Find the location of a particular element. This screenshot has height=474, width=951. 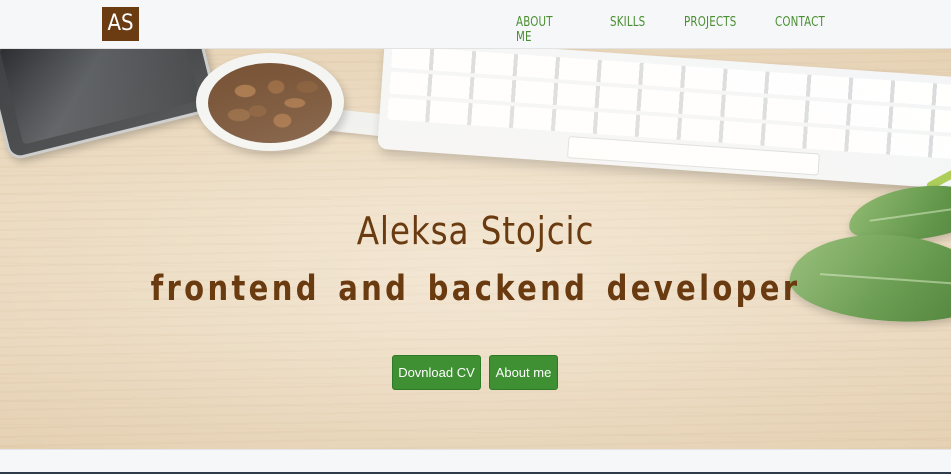

next-section-top is located at coordinates (475, 461).